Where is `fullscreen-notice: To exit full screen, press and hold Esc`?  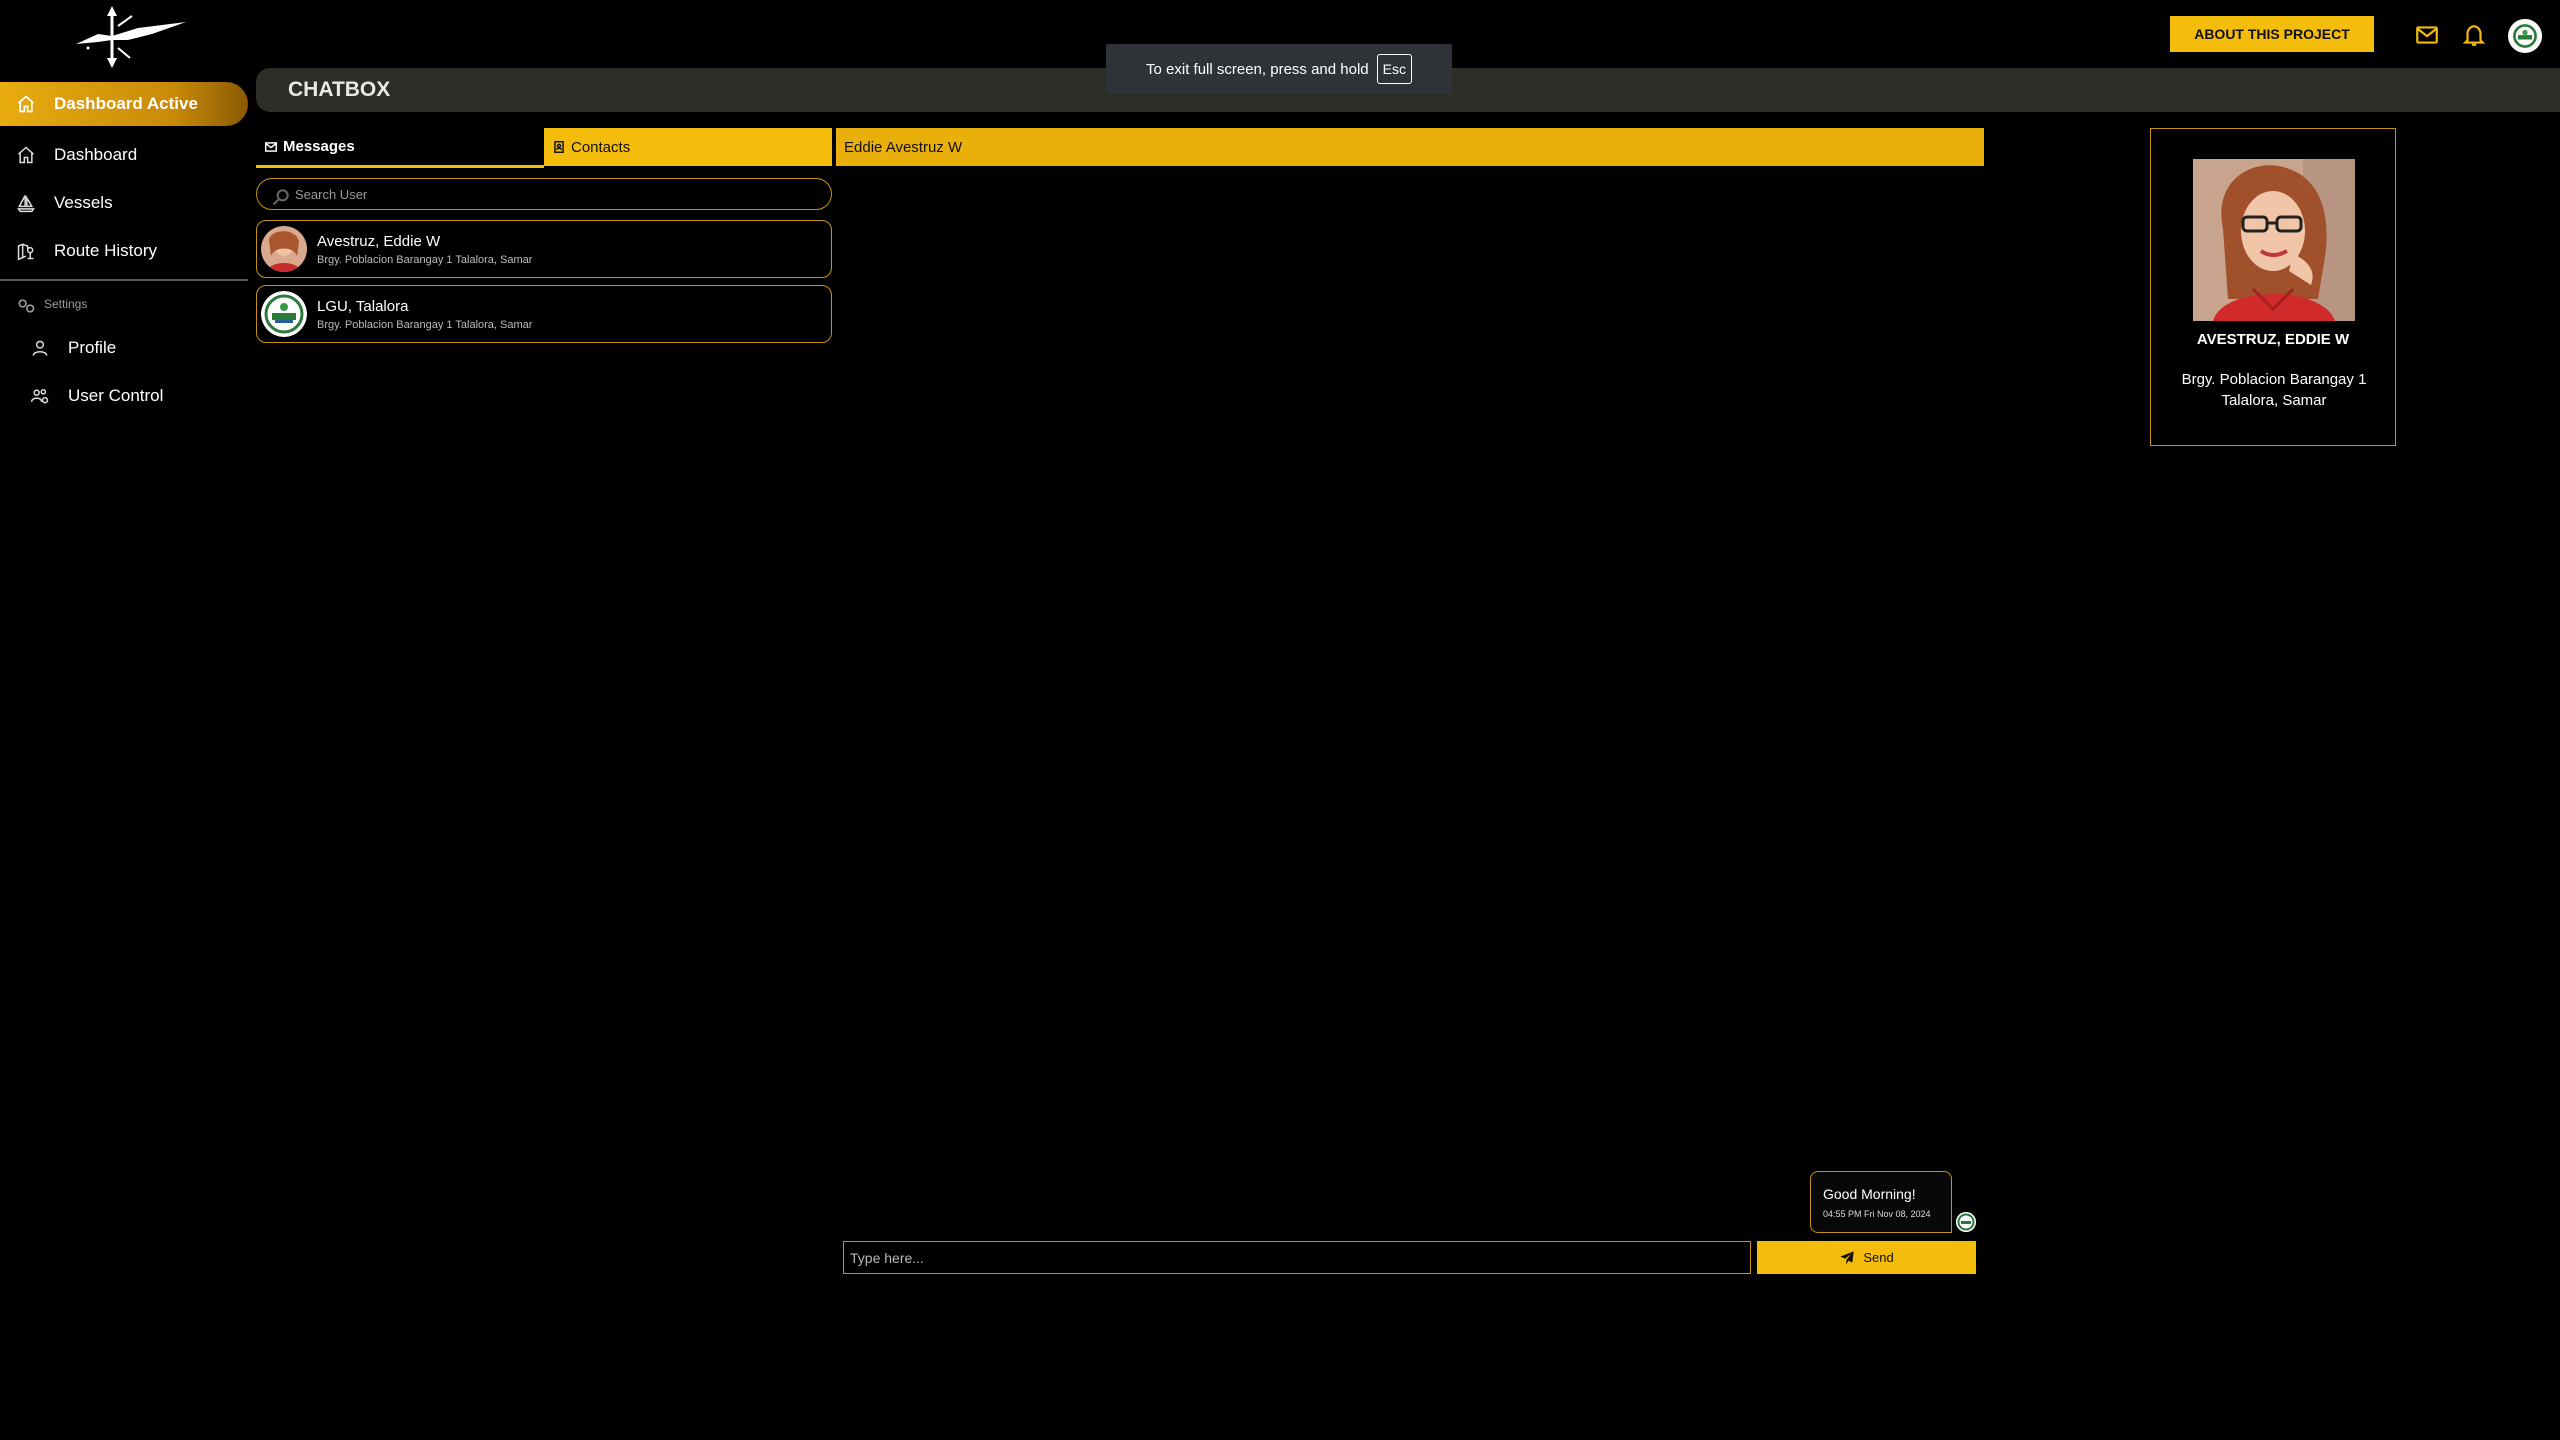
fullscreen-notice: To exit full screen, press and hold Esc is located at coordinates (1279, 69).